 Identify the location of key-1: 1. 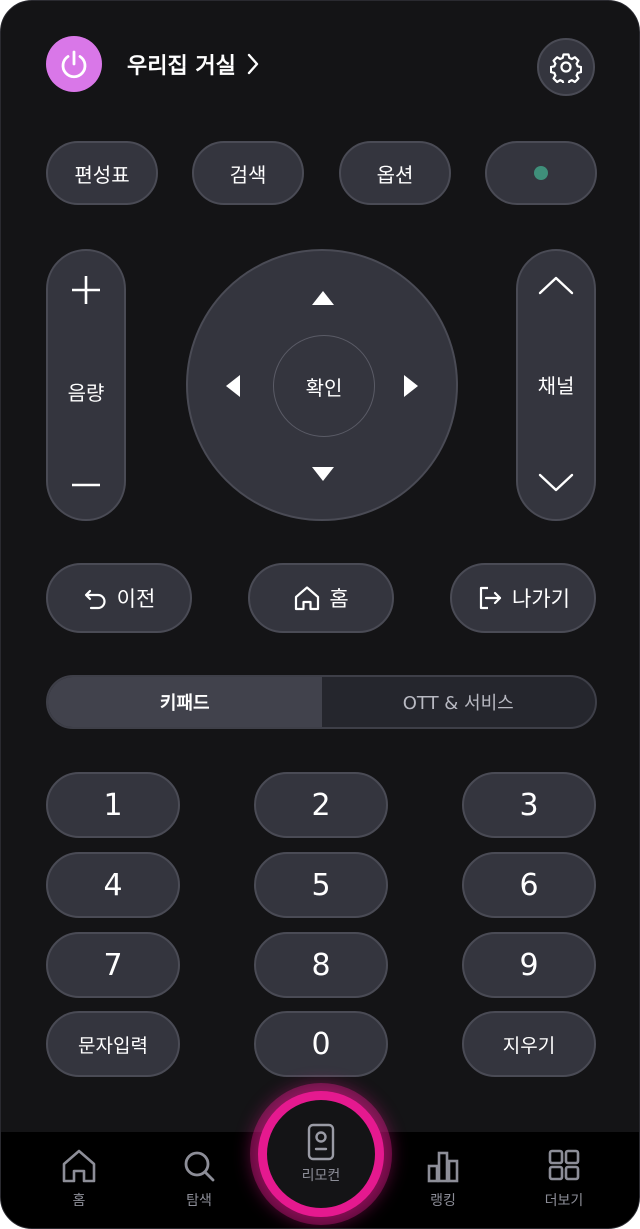
(113, 805).